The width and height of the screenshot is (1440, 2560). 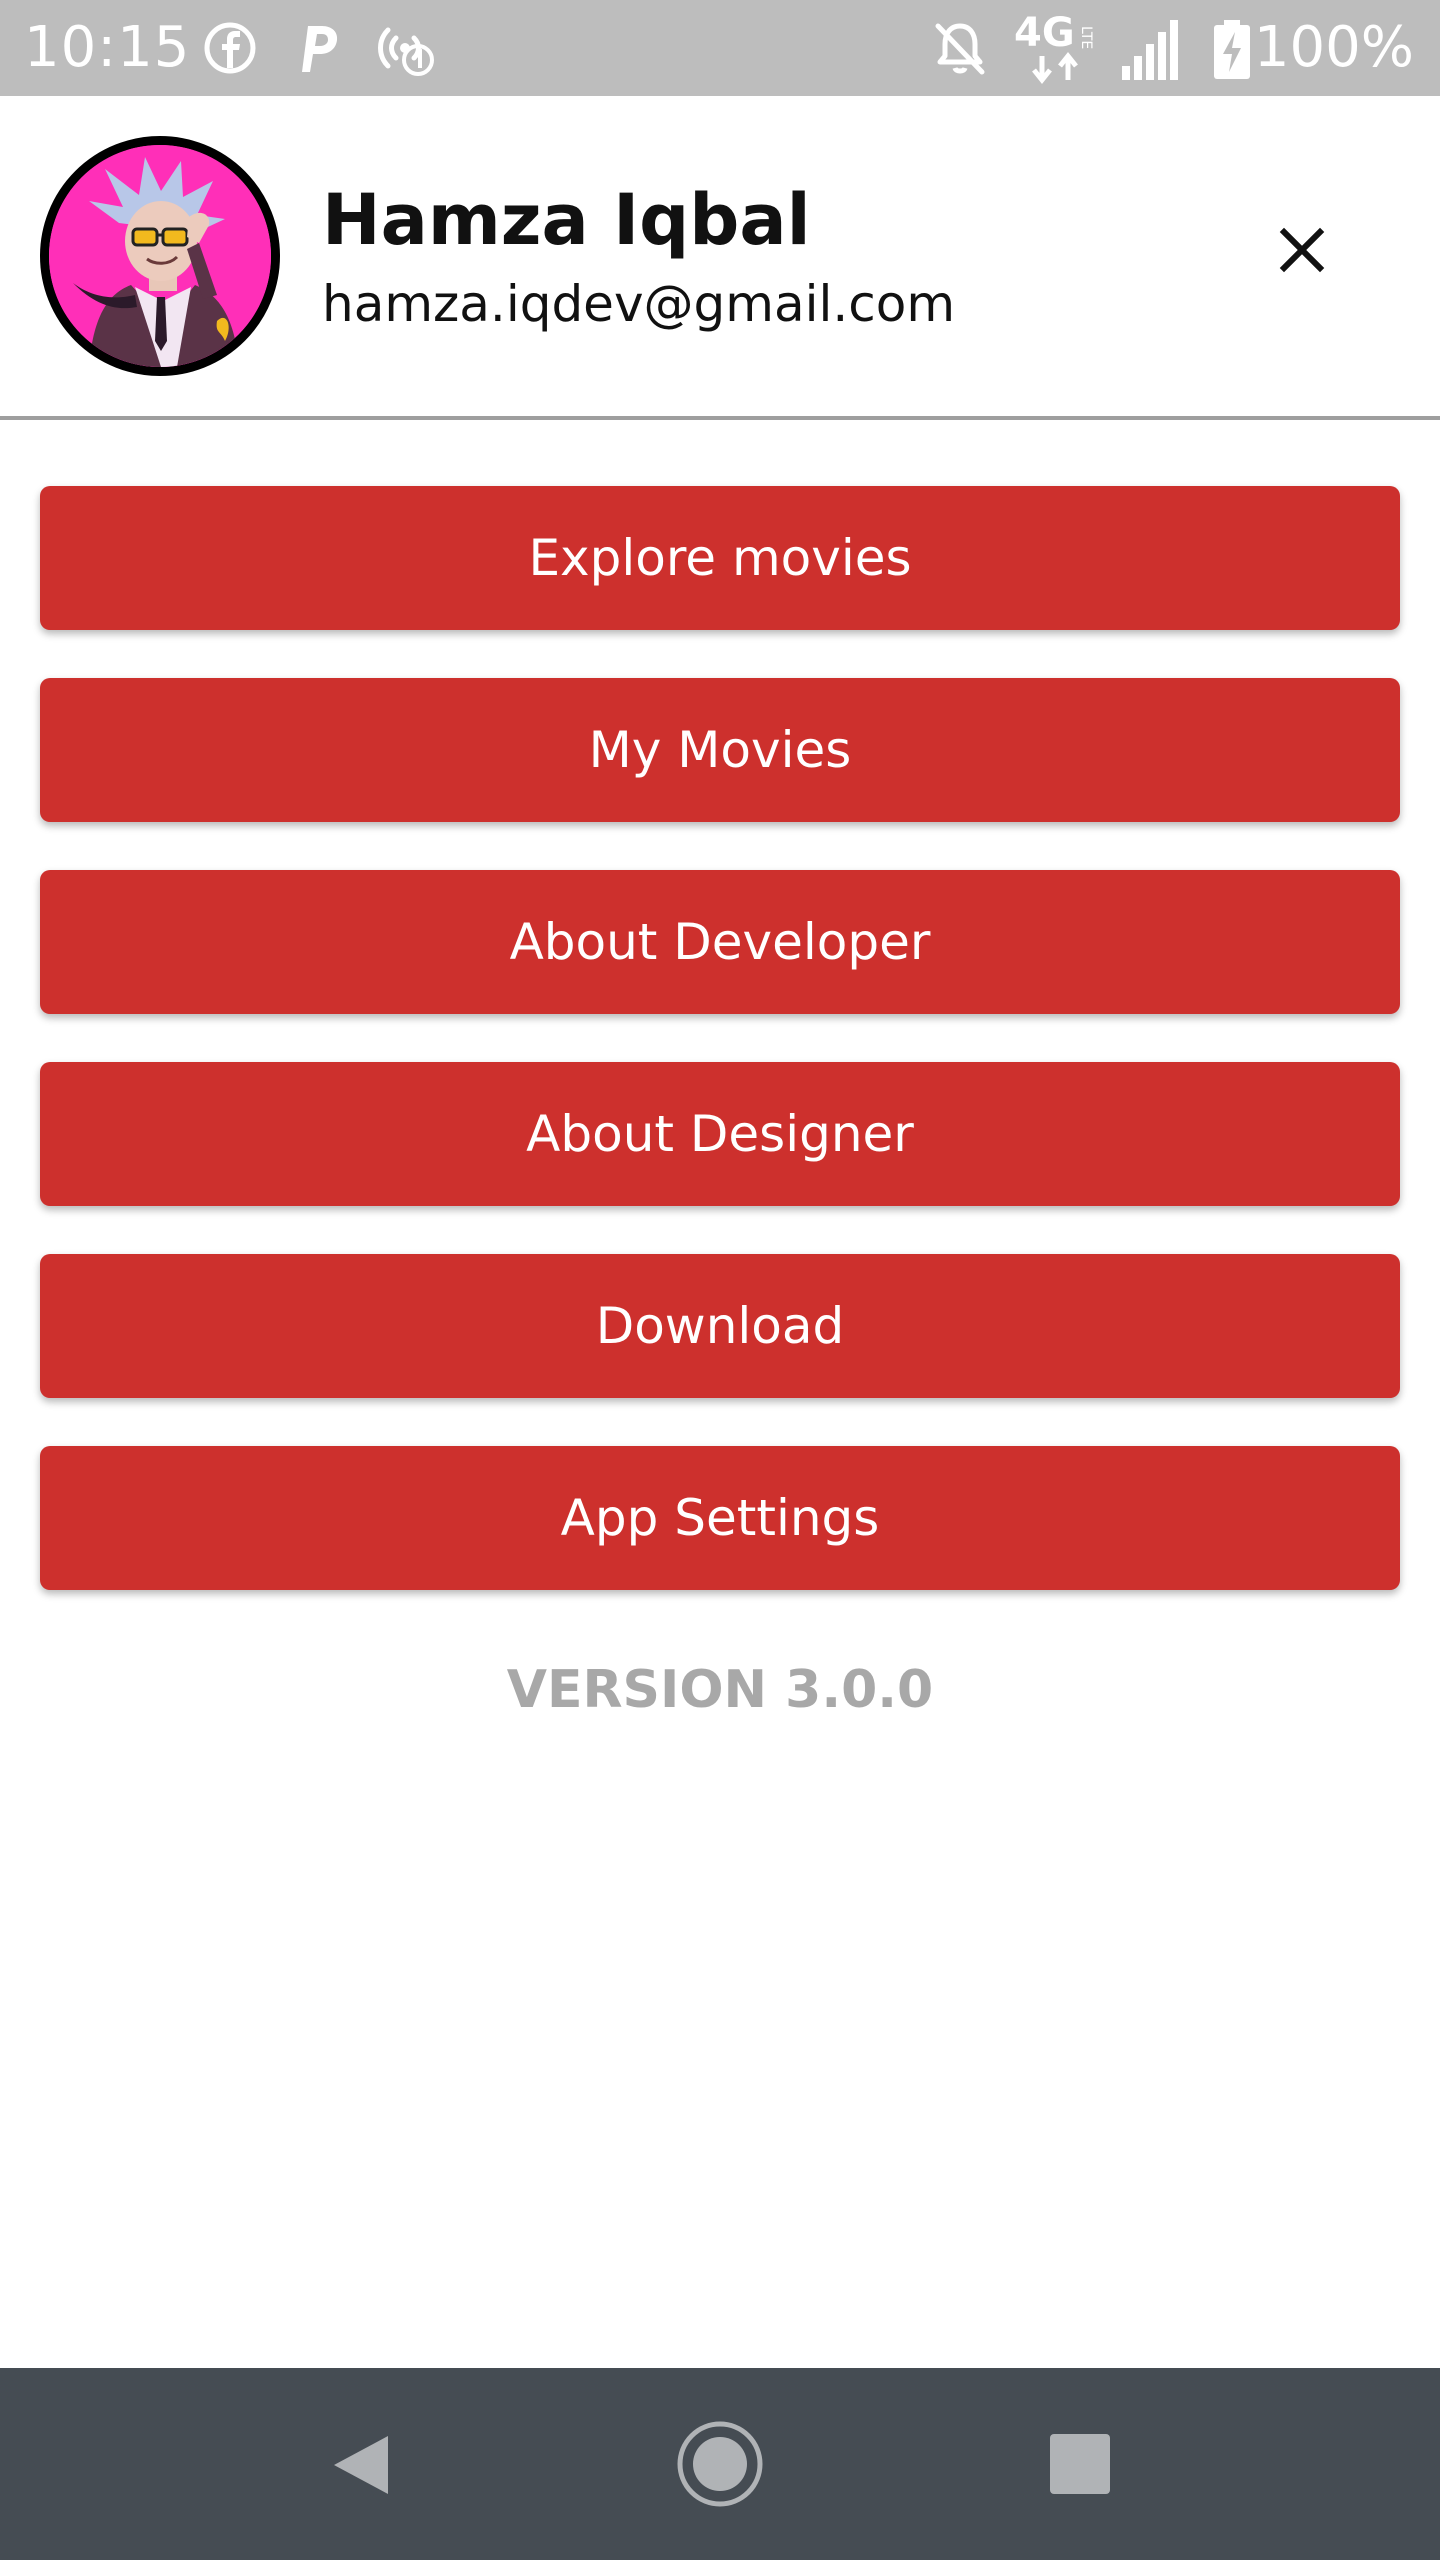 I want to click on download-button: Download, so click(x=720, y=1326).